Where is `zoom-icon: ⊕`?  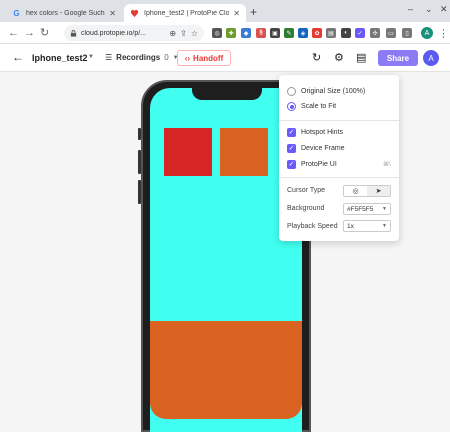
zoom-icon: ⊕ is located at coordinates (172, 33).